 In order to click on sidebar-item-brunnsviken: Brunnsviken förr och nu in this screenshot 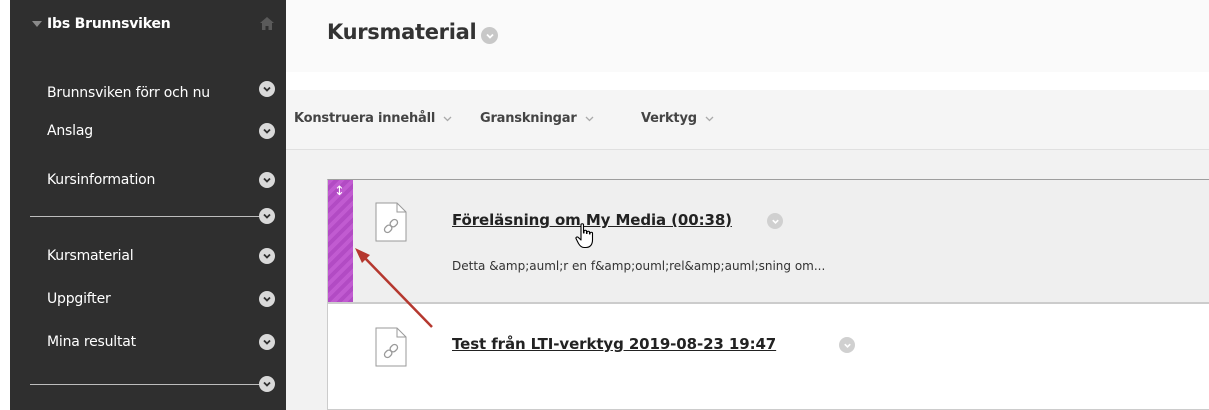, I will do `click(148, 93)`.